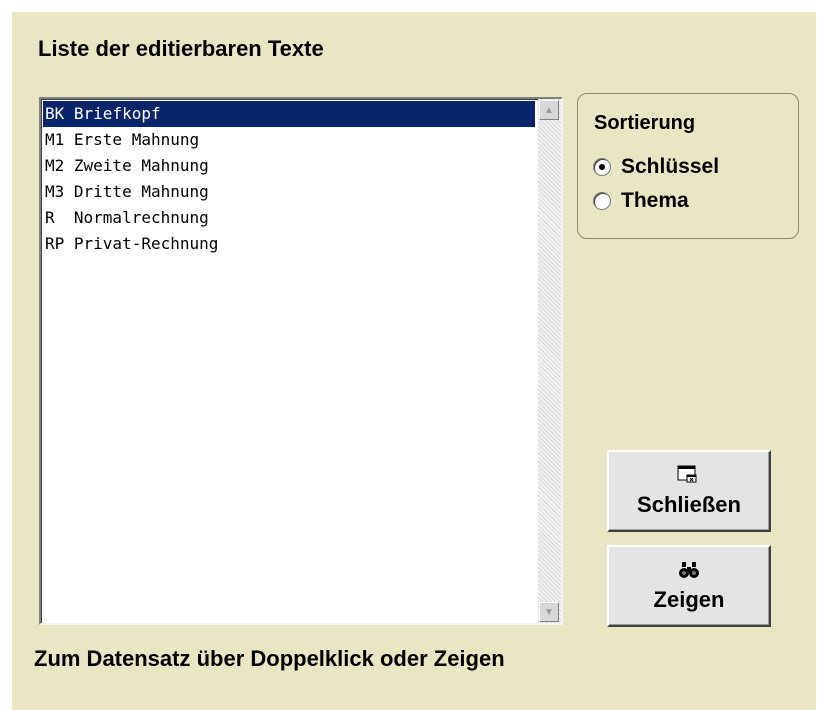  What do you see at coordinates (289, 140) in the screenshot?
I see `list-item: M1 Erste Mahnung` at bounding box center [289, 140].